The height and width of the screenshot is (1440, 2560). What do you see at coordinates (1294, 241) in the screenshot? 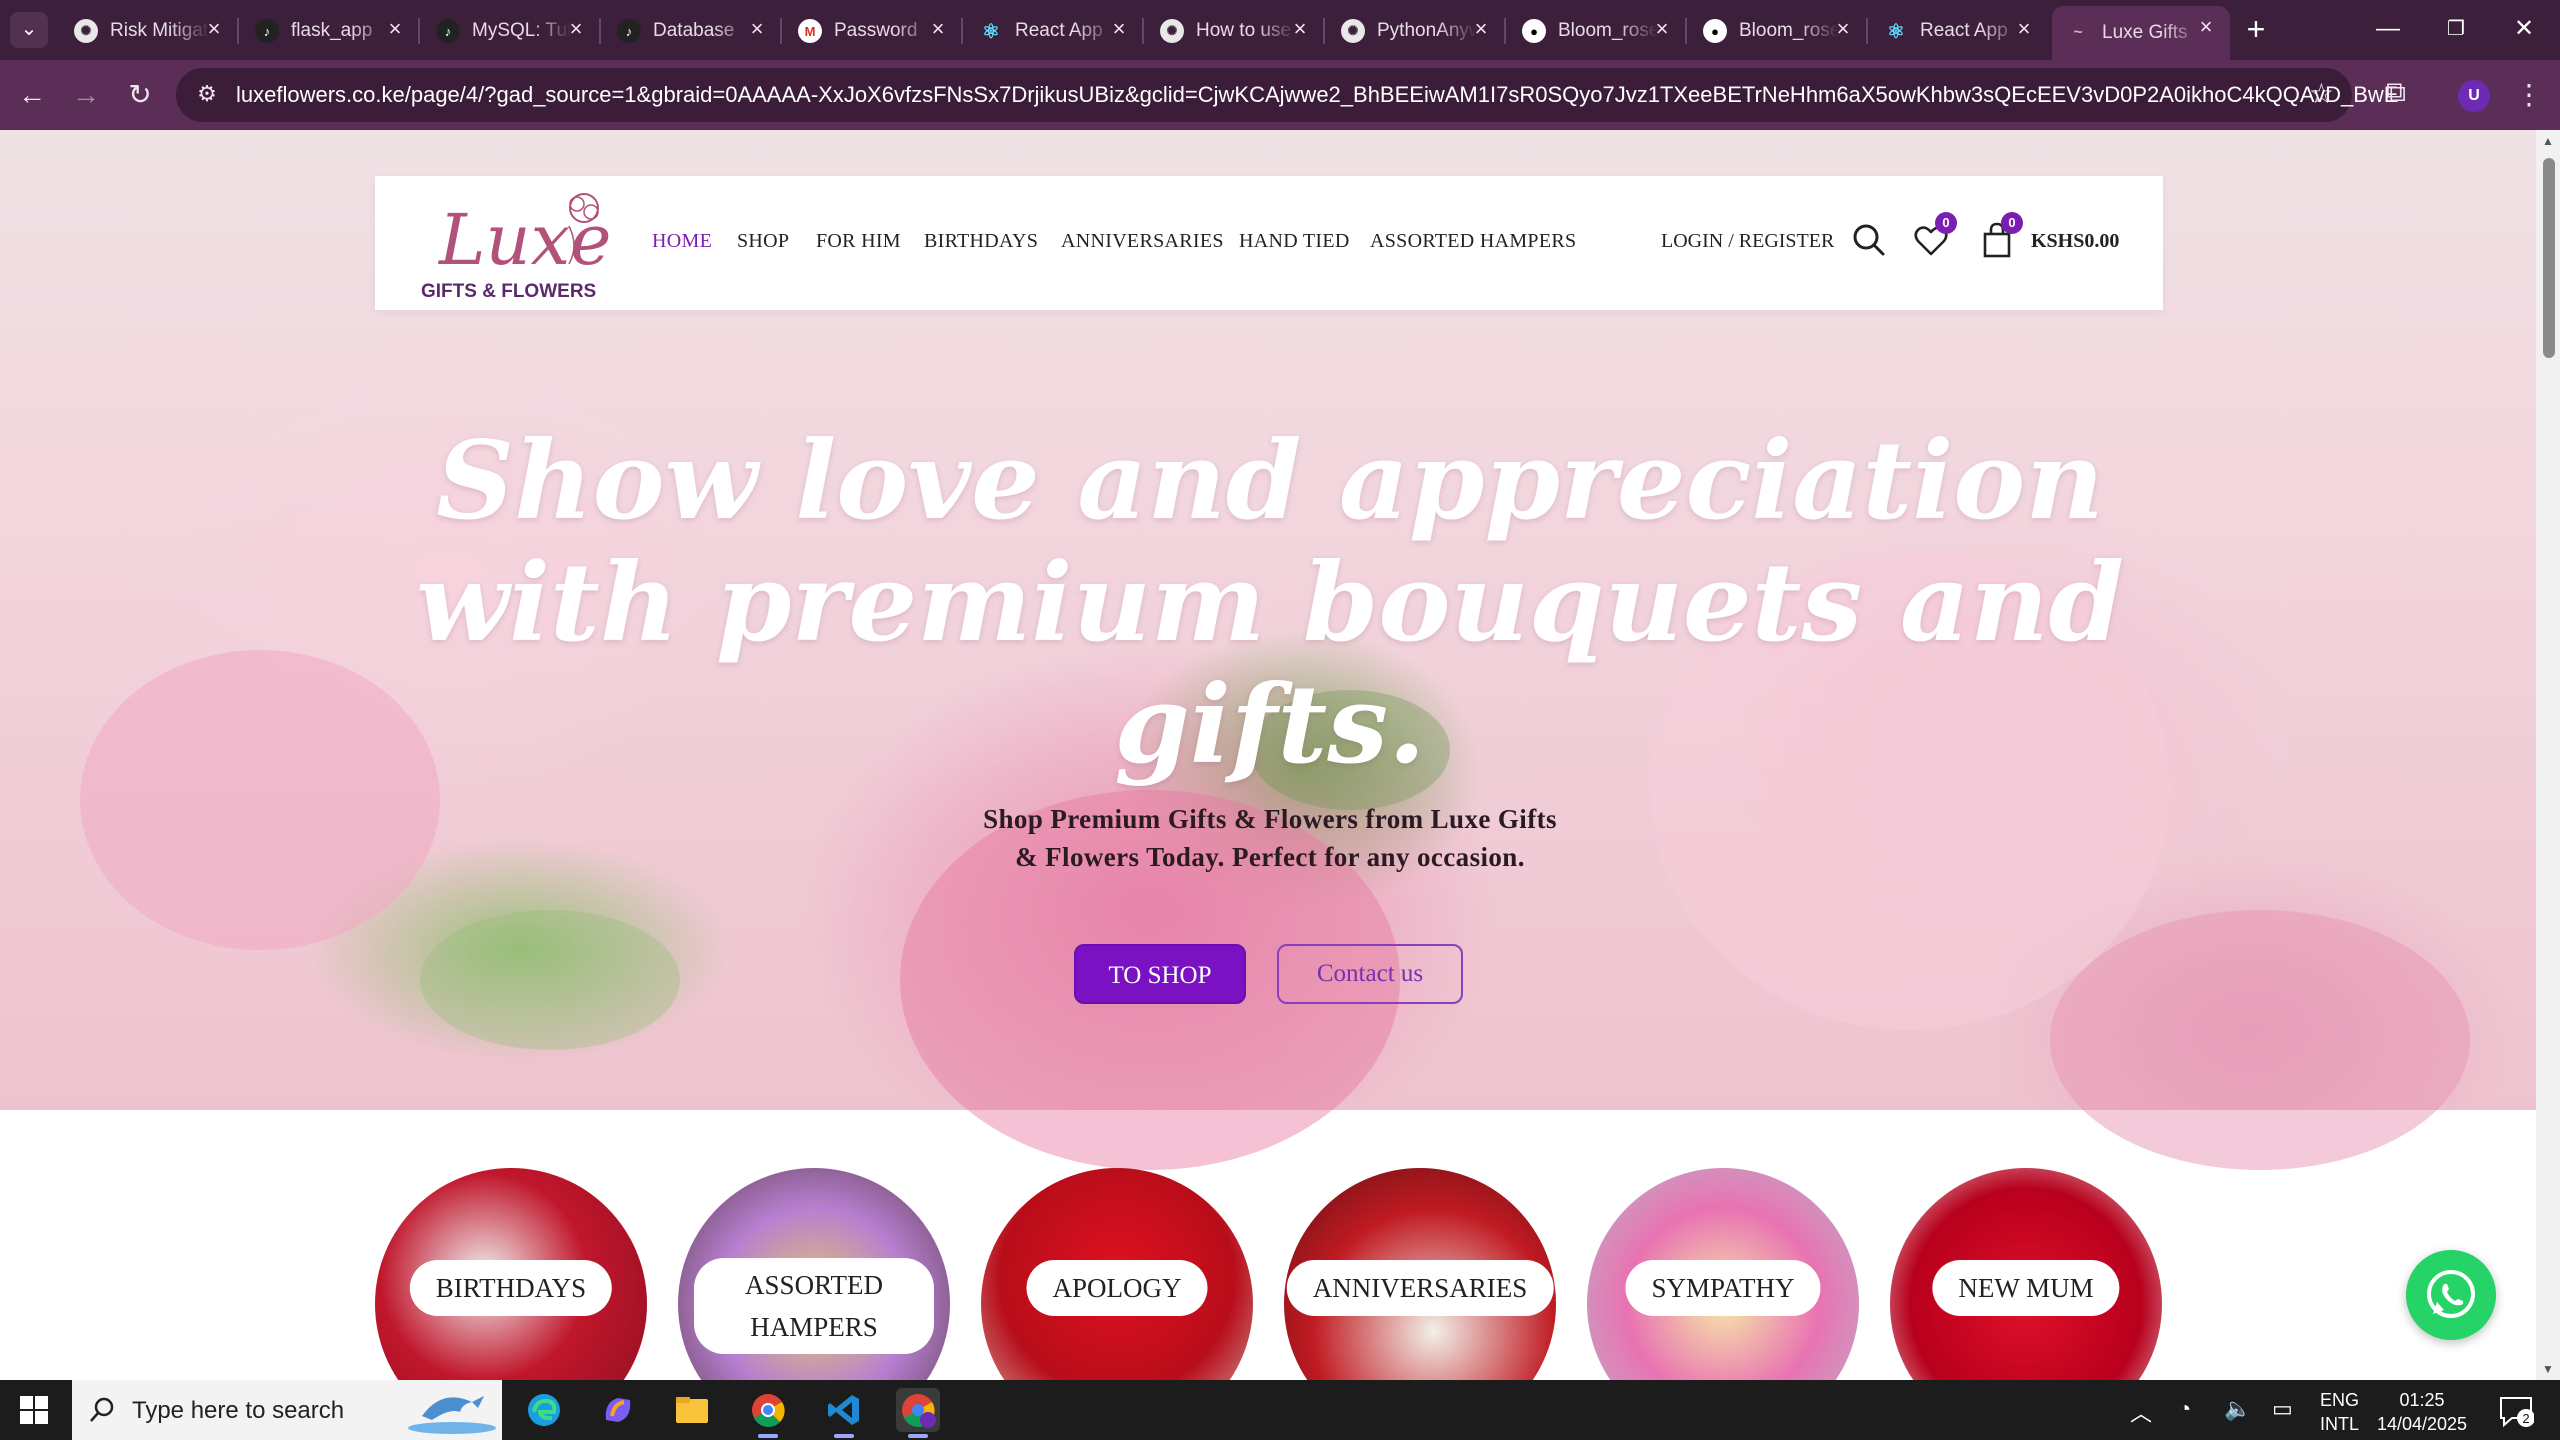
I see `nav-hand-tied: HAND TIED` at bounding box center [1294, 241].